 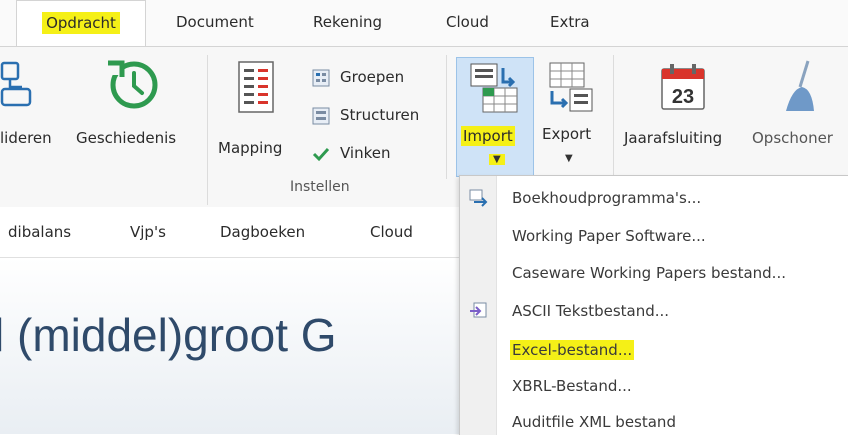 What do you see at coordinates (391, 232) in the screenshot?
I see `subtab-cloud: Cloud` at bounding box center [391, 232].